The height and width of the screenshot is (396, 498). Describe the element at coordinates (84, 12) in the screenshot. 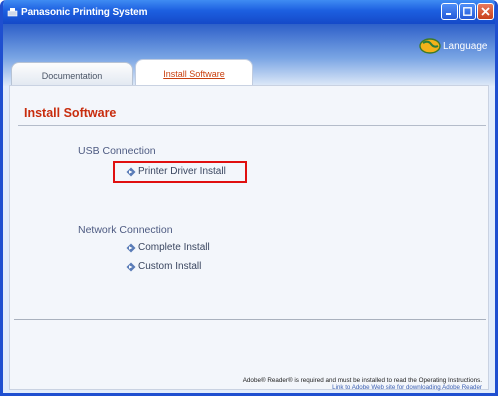

I see `window-title: Panasonic Printing System` at that location.